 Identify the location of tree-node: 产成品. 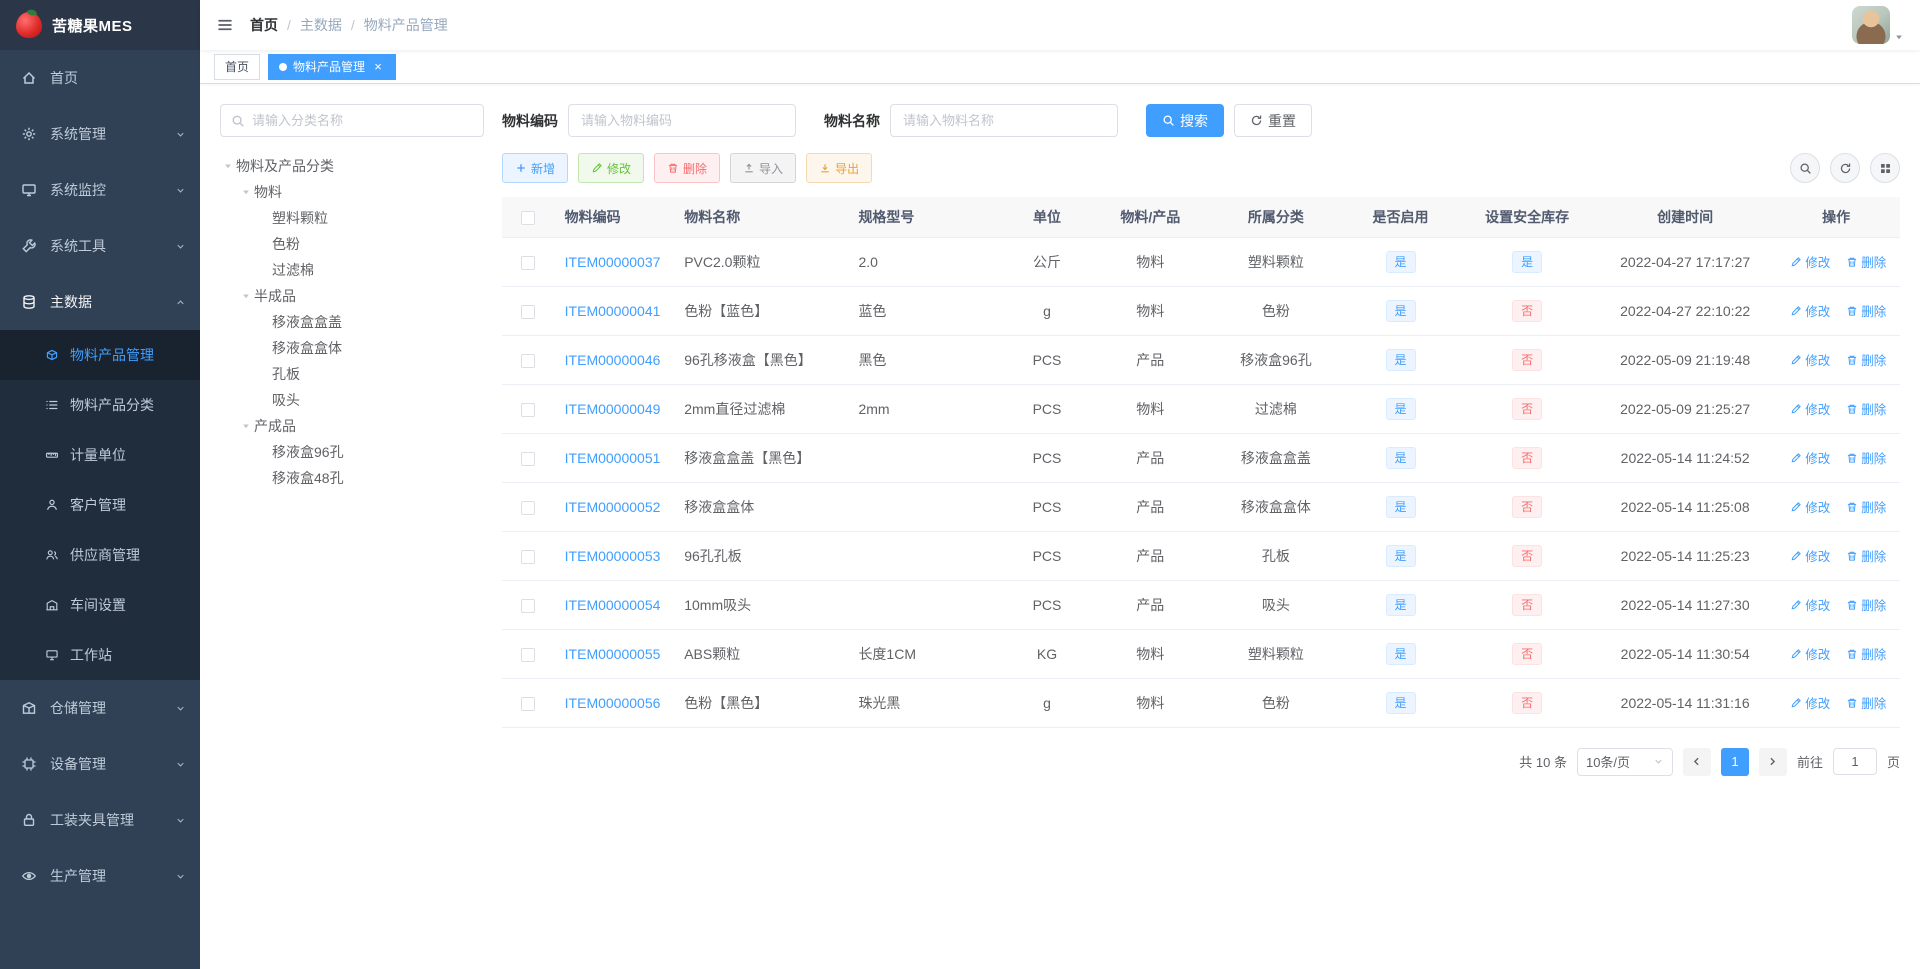
(352, 426).